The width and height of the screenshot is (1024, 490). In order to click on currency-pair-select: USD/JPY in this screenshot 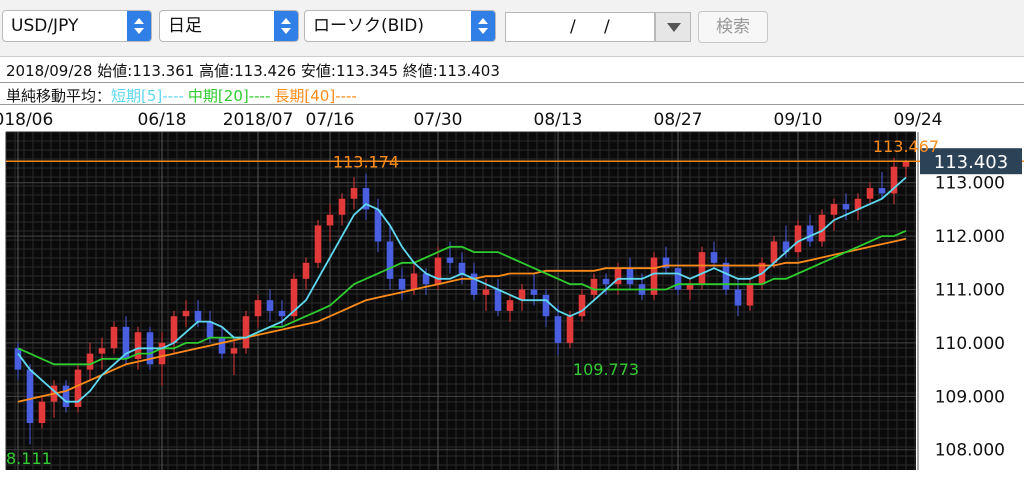, I will do `click(77, 26)`.